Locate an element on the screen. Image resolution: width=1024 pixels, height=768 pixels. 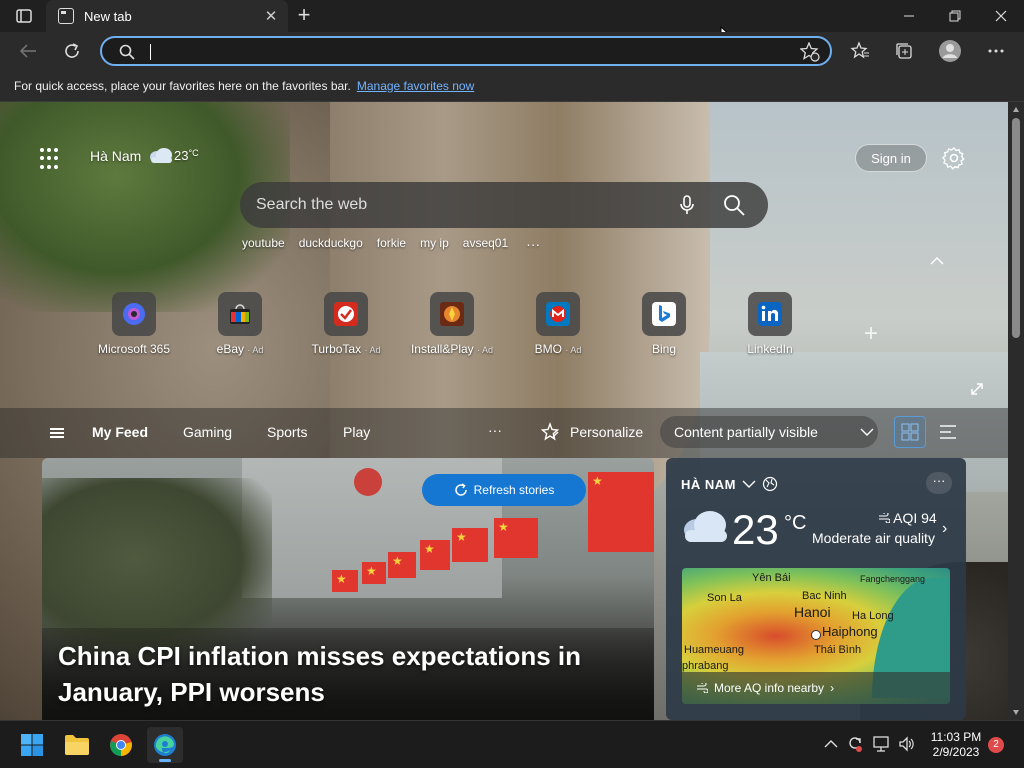
suggestion-item: avseq01 is located at coordinates (485, 244).